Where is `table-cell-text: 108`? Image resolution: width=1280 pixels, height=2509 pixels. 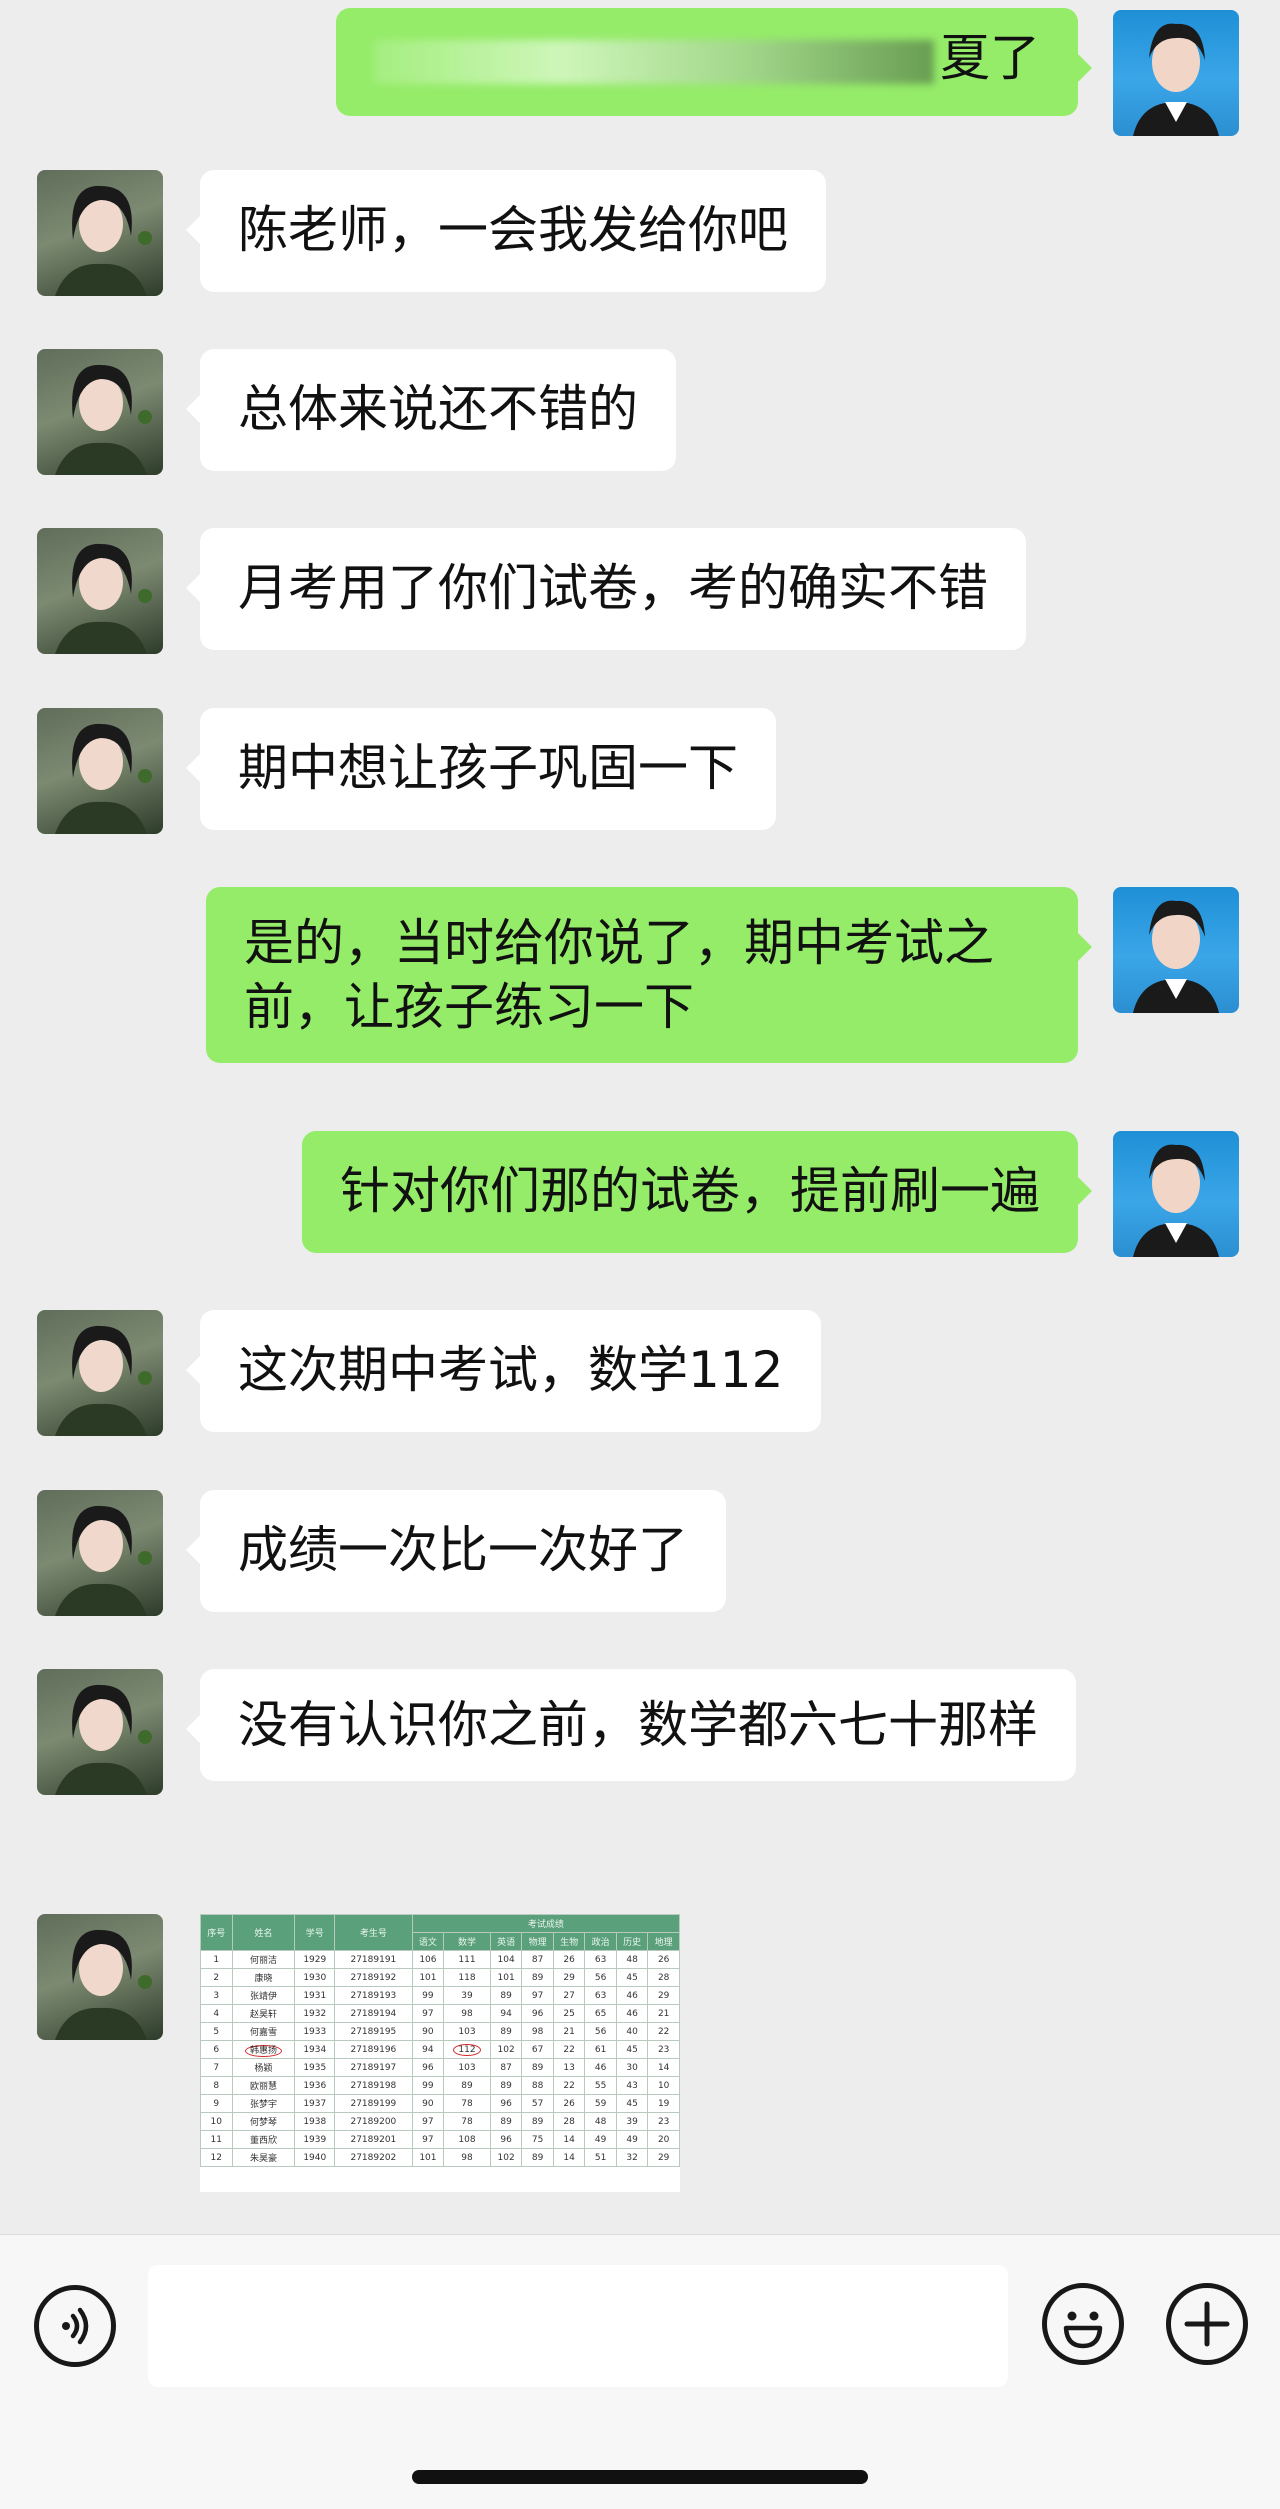
table-cell-text: 108 is located at coordinates (467, 2139).